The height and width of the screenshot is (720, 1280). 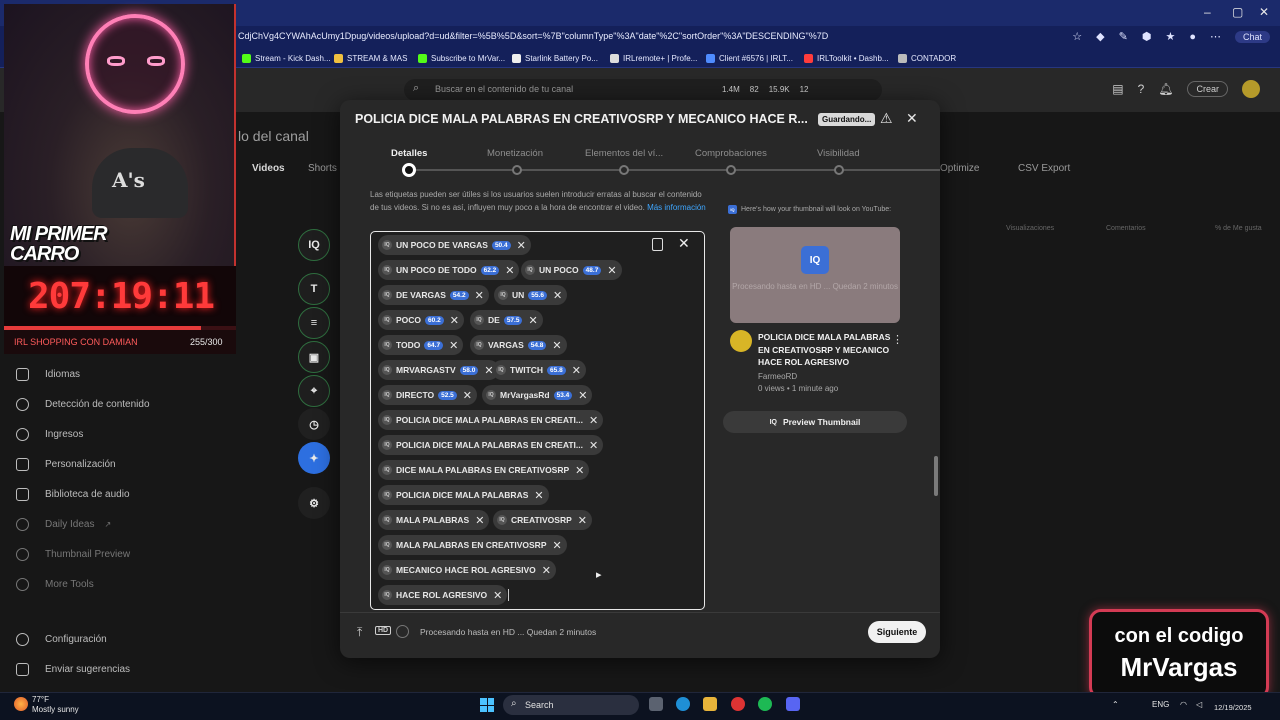 I want to click on step-monetizacion: Monetización, so click(x=515, y=153).